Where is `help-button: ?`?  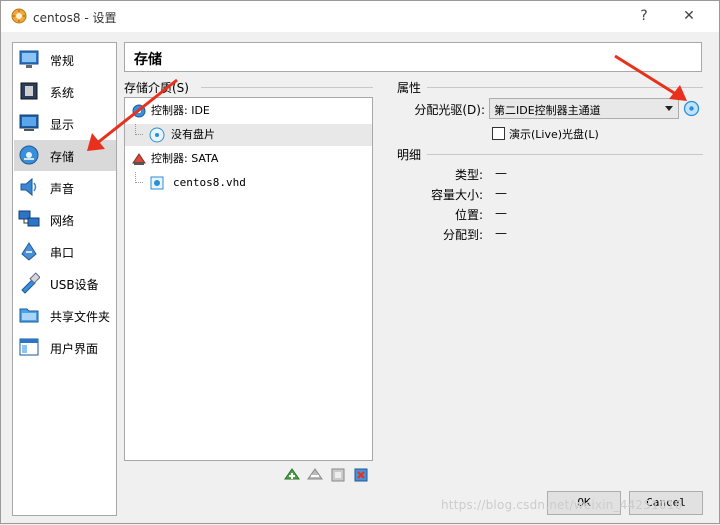 help-button: ? is located at coordinates (644, 16).